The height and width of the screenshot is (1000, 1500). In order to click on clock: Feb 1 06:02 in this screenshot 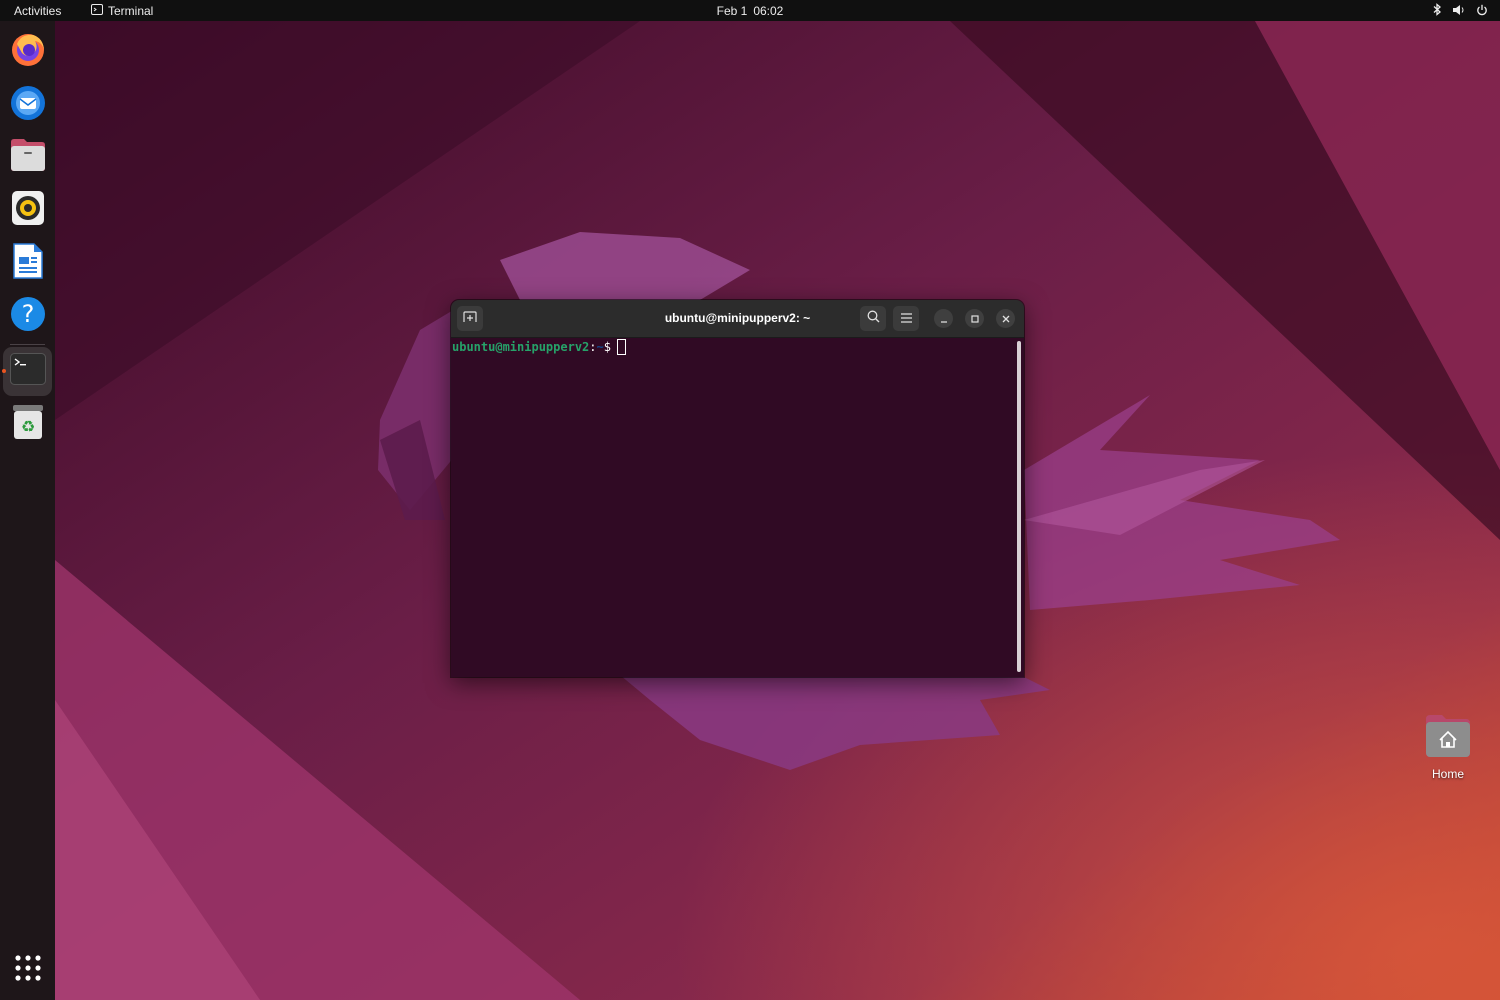, I will do `click(750, 11)`.